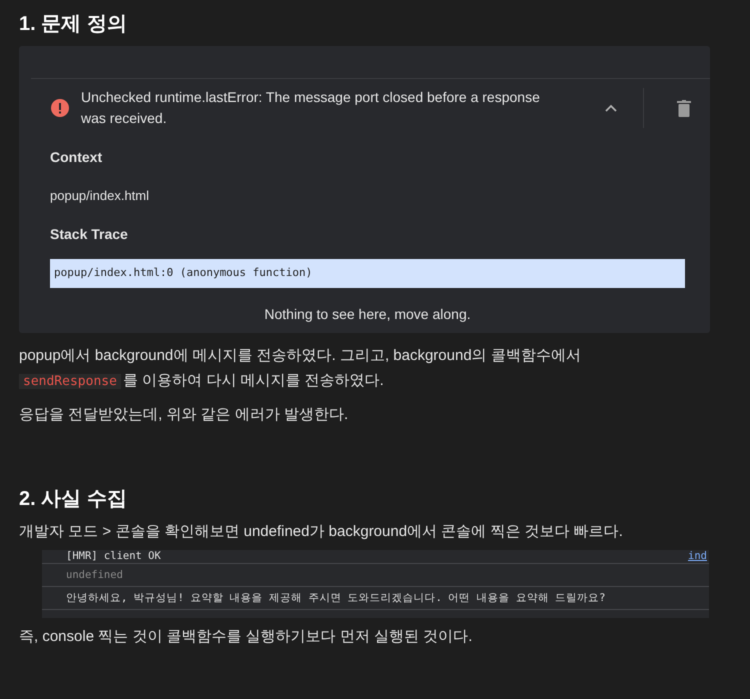 The height and width of the screenshot is (699, 750). I want to click on error-message: Unchecked runtime.lastError: The message port closed before a response was received., so click(311, 108).